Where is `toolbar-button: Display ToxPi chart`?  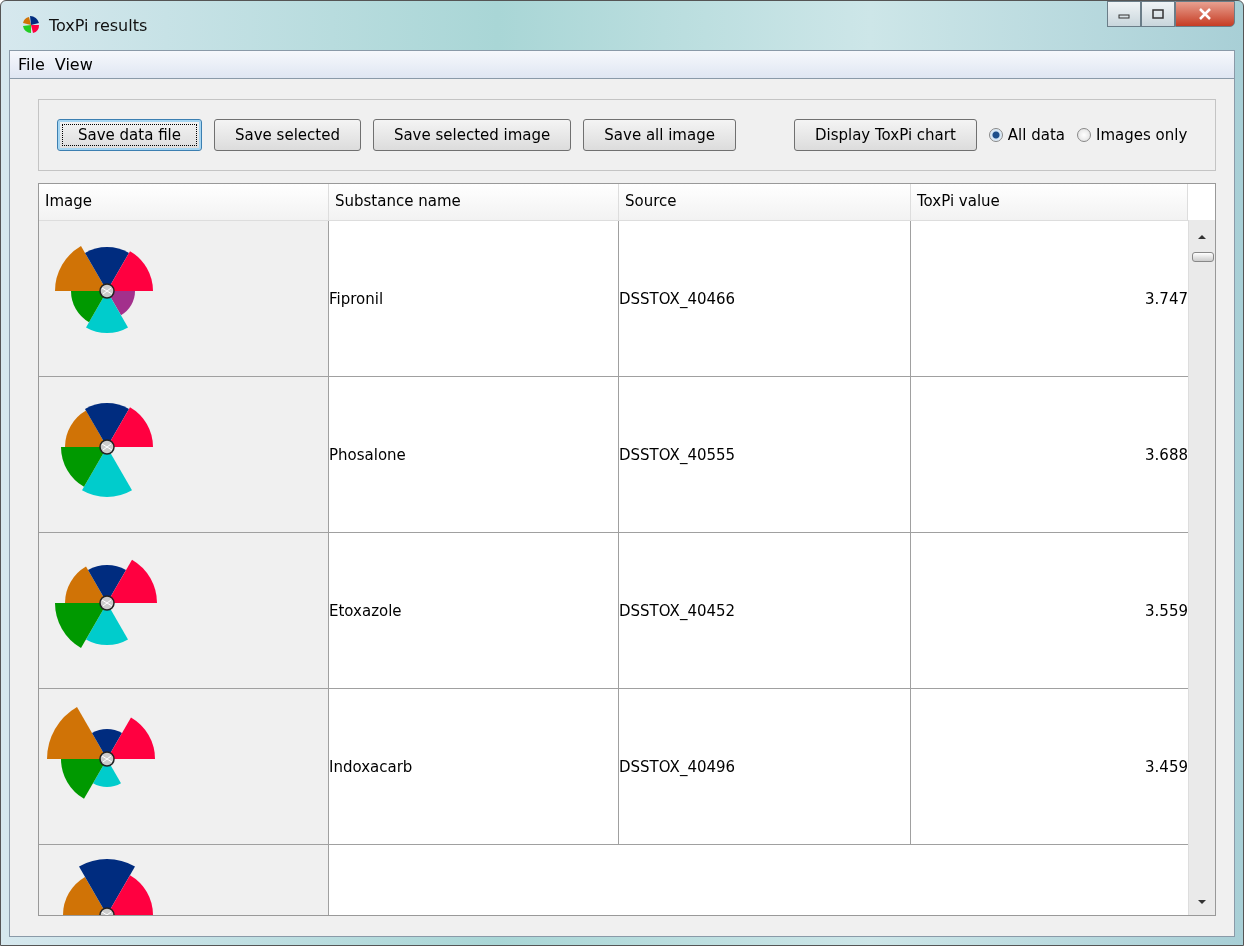
toolbar-button: Display ToxPi chart is located at coordinates (885, 135).